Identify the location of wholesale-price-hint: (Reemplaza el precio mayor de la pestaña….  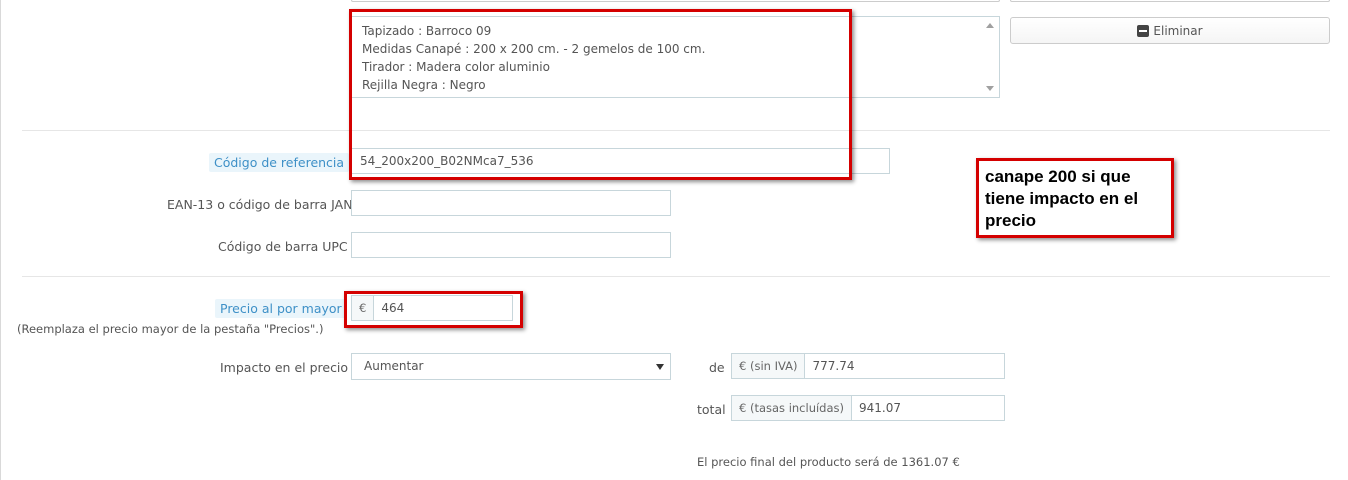
(170, 329).